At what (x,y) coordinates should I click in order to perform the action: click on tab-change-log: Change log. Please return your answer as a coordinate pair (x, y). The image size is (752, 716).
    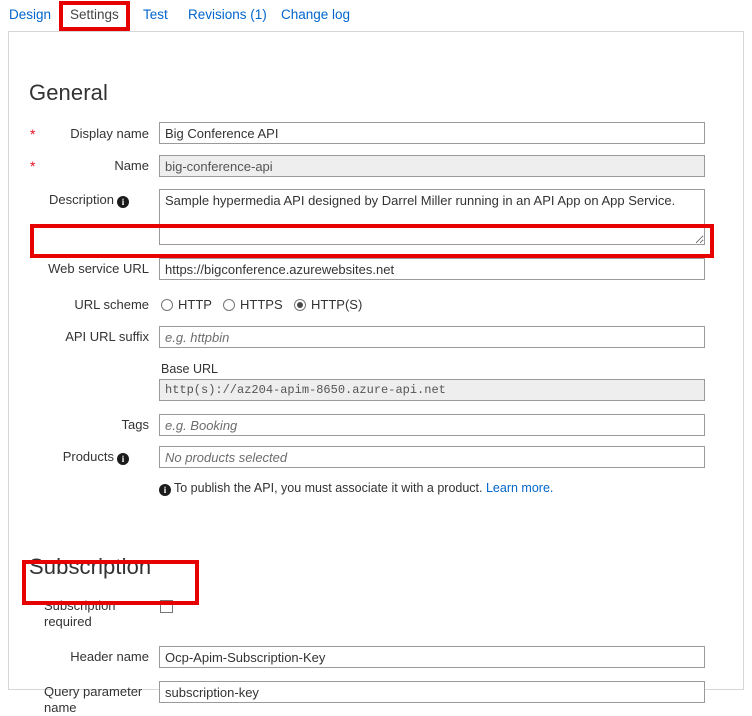
    Looking at the image, I should click on (315, 14).